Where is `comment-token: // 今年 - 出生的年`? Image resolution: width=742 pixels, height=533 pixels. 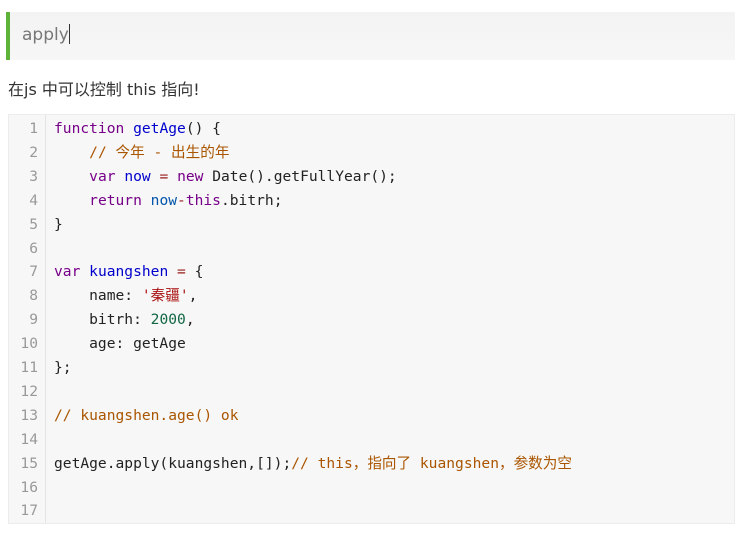
comment-token: // 今年 - 出生的年 is located at coordinates (159, 152).